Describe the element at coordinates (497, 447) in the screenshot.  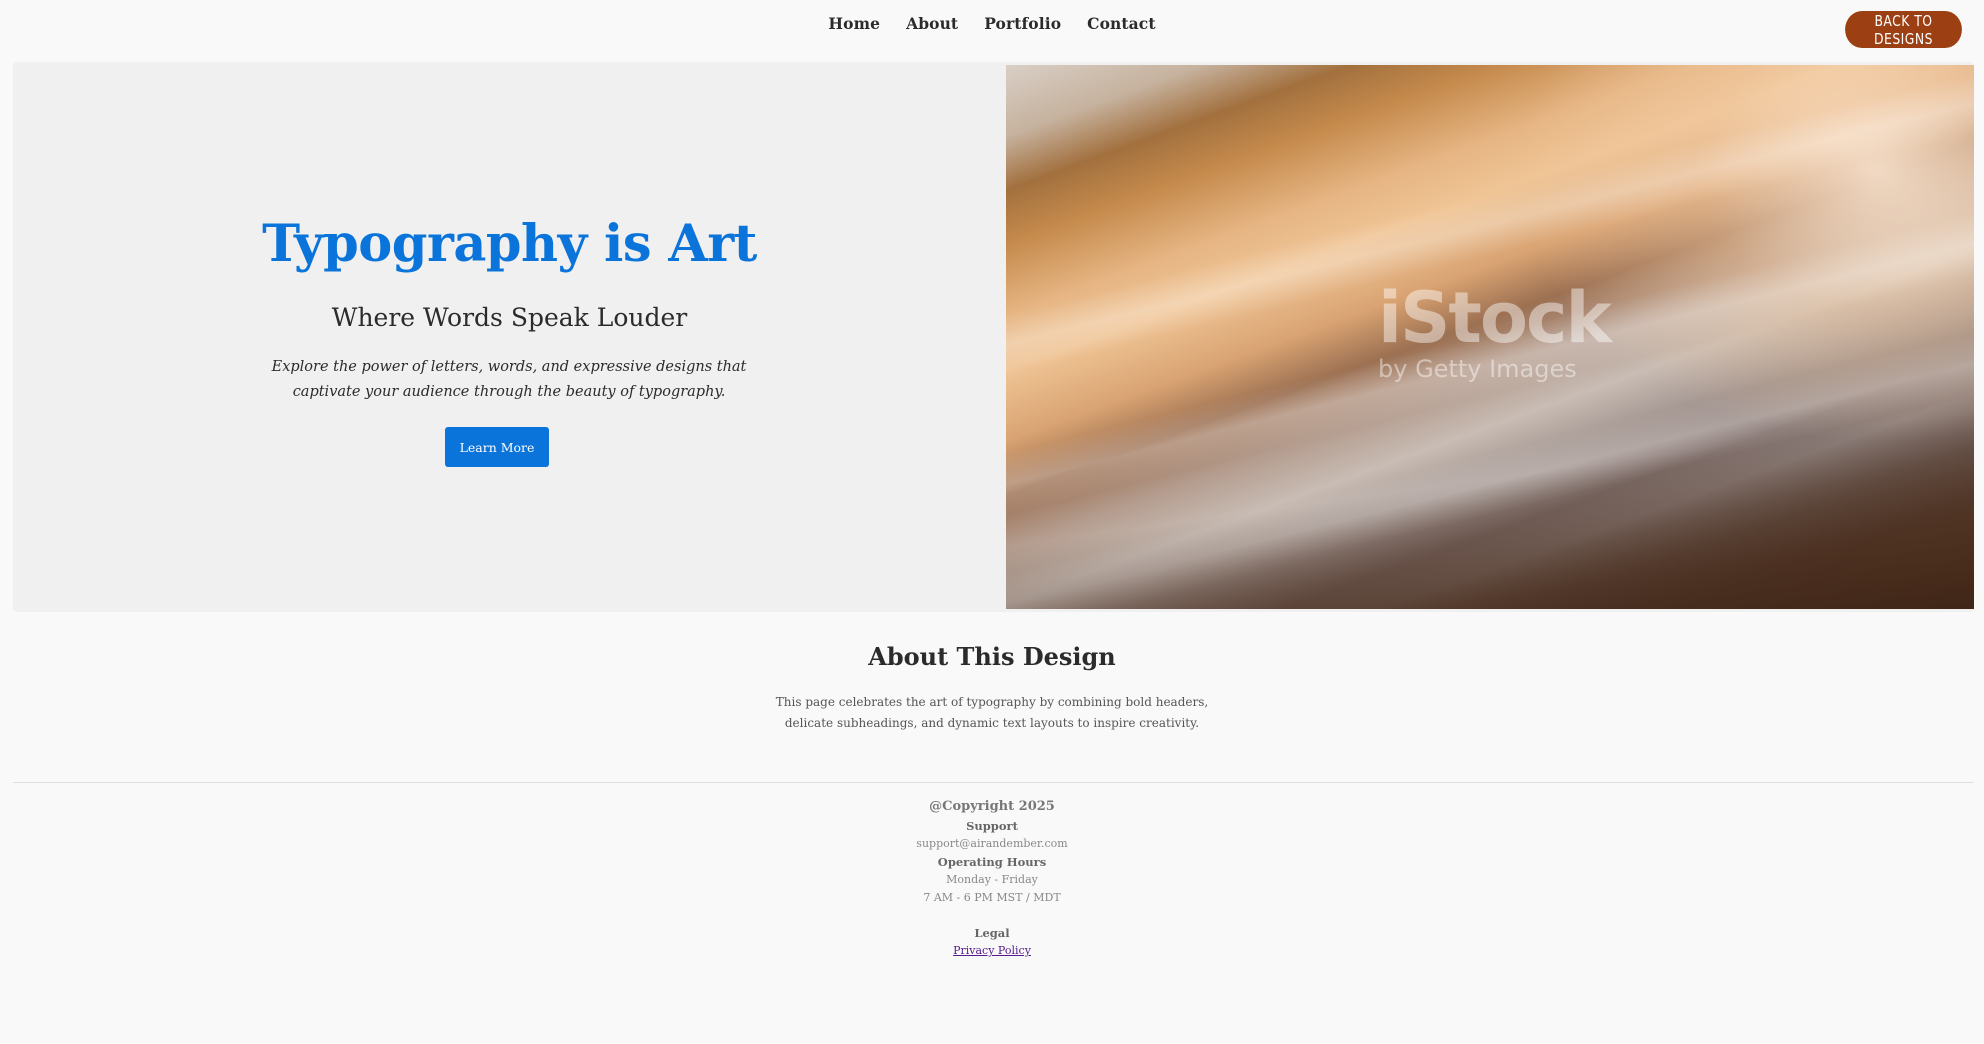
I see `learn-more-button: Learn More` at that location.